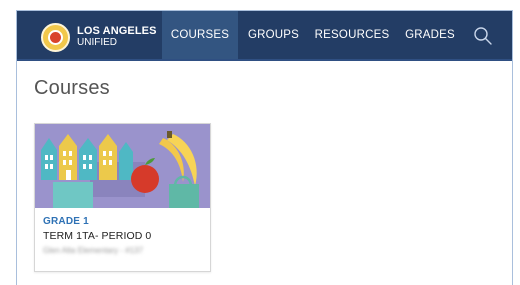 The width and height of the screenshot is (520, 285). What do you see at coordinates (55, 37) in the screenshot?
I see `district-seal-icon` at bounding box center [55, 37].